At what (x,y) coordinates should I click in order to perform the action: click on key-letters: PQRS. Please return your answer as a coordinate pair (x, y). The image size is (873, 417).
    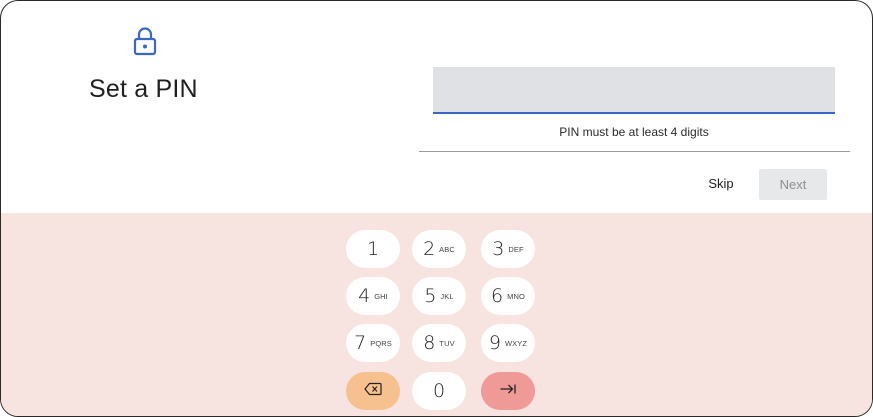
    Looking at the image, I should click on (381, 343).